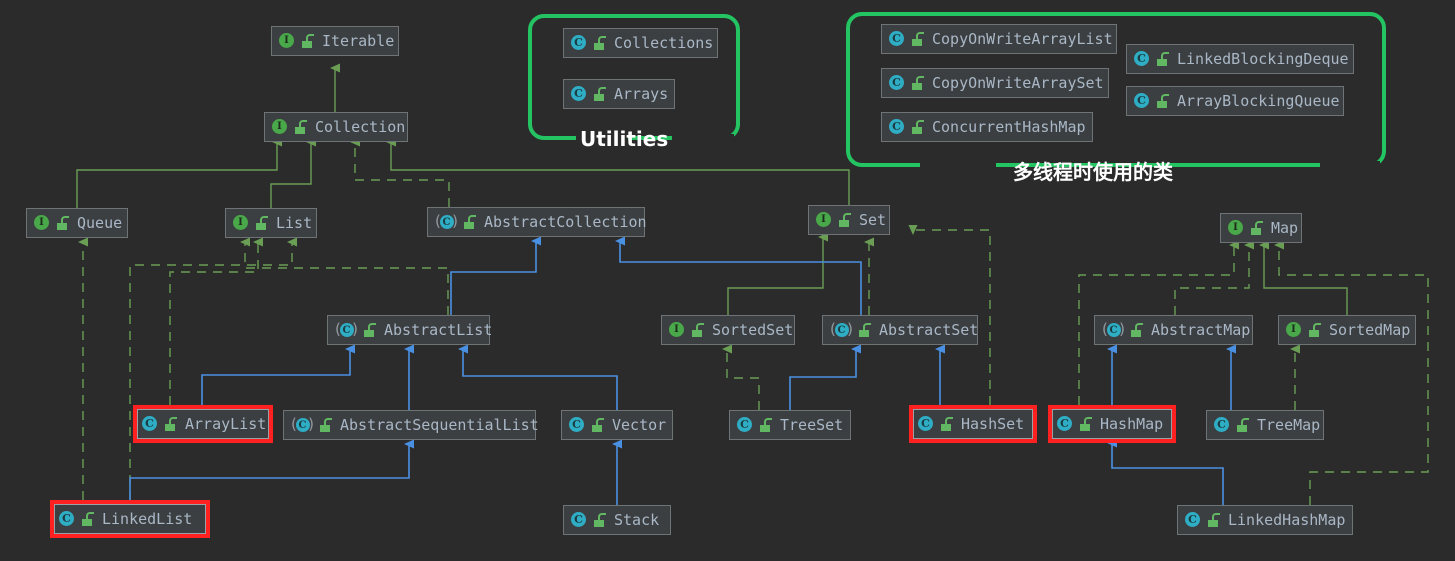  What do you see at coordinates (77, 223) in the screenshot?
I see `class-node-queue: I Queue` at bounding box center [77, 223].